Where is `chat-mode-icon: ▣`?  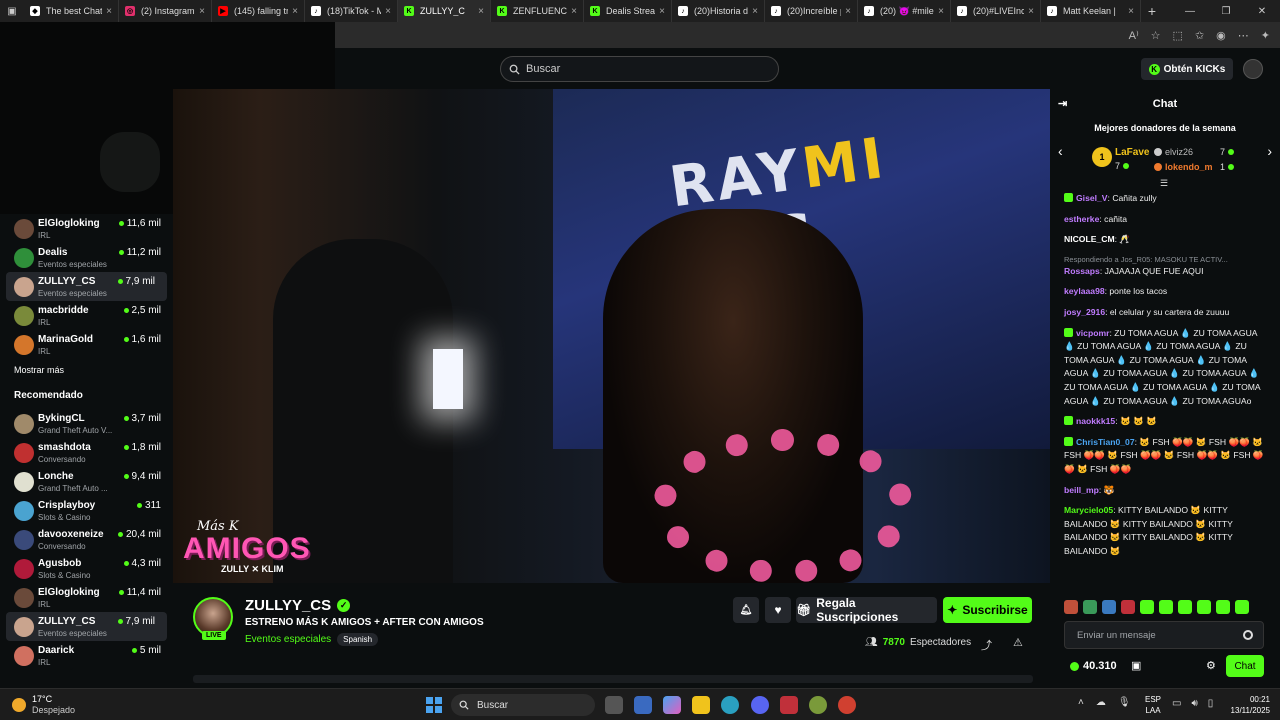
chat-mode-icon: ▣ is located at coordinates (1136, 665).